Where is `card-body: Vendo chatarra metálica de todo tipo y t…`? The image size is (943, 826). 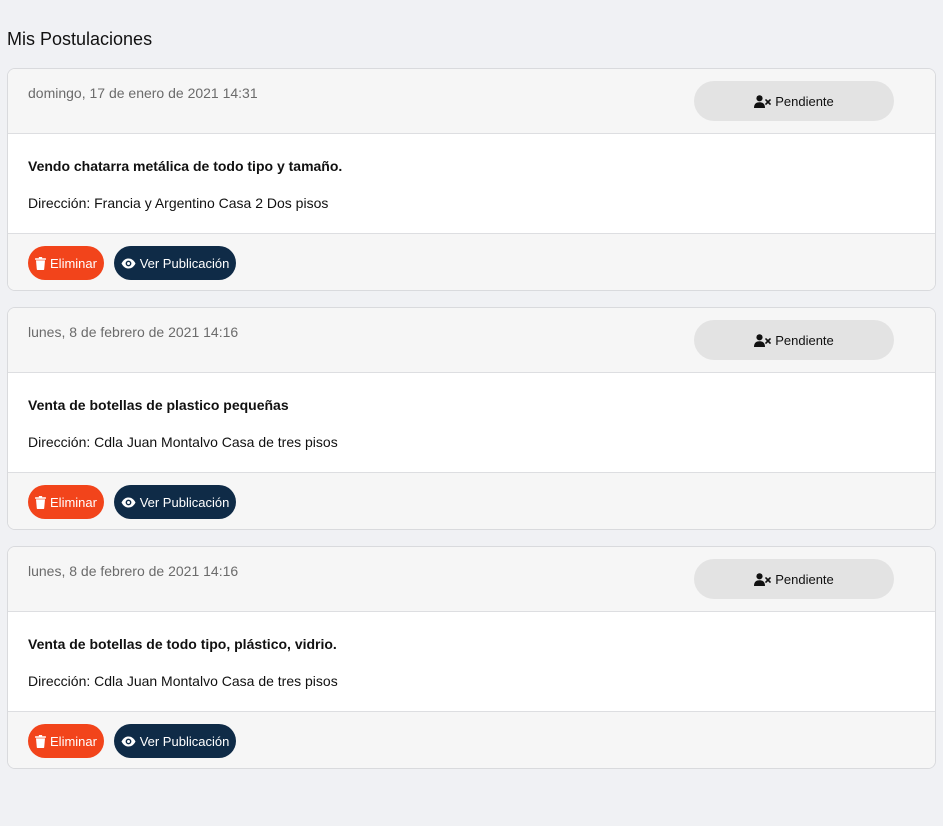 card-body: Vendo chatarra metálica de todo tipo y t… is located at coordinates (471, 184).